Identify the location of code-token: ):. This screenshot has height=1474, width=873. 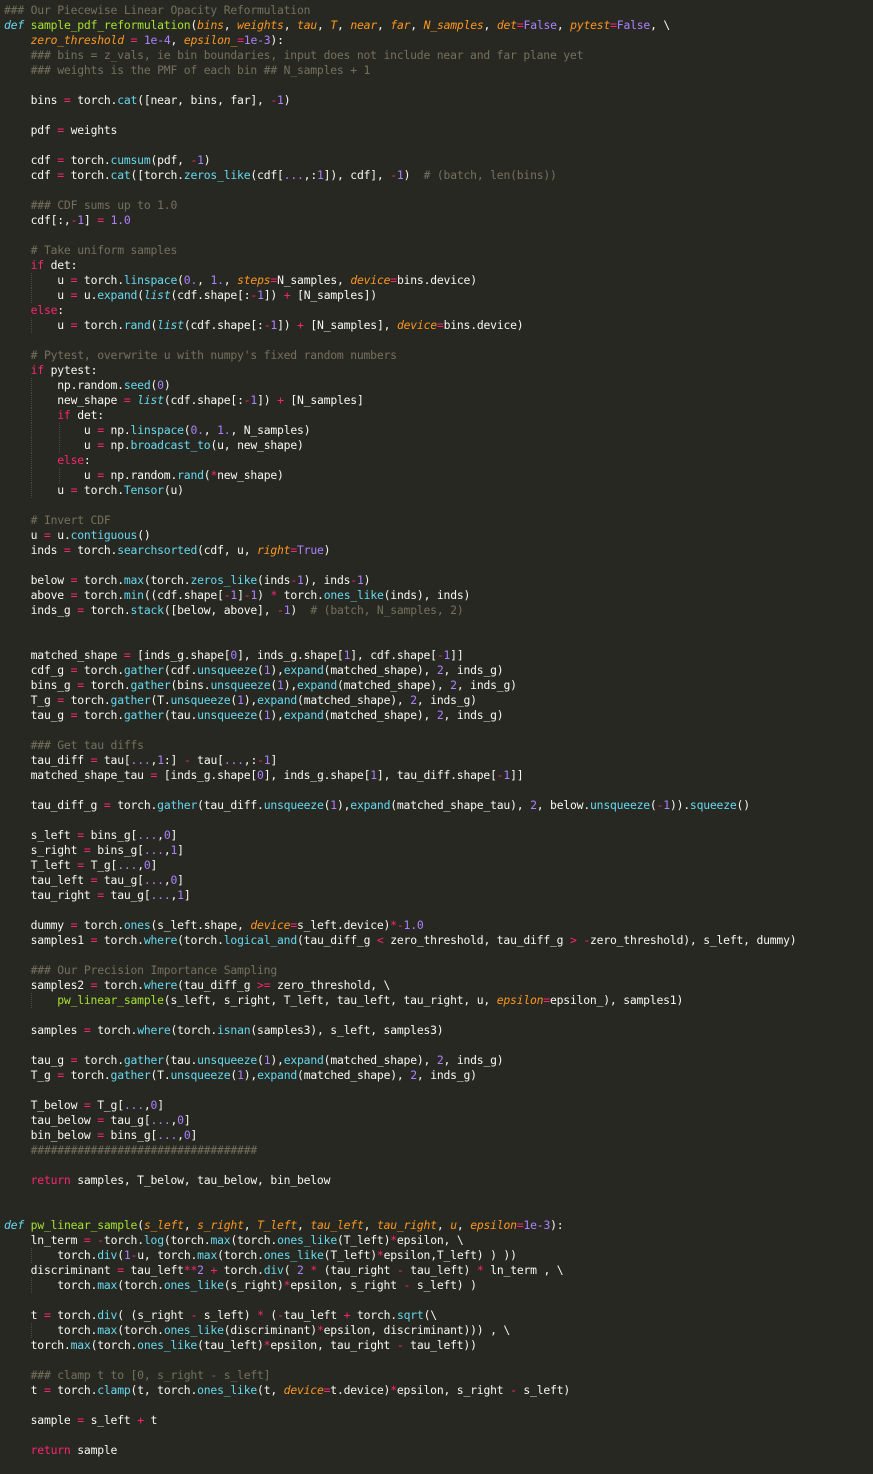
(277, 40).